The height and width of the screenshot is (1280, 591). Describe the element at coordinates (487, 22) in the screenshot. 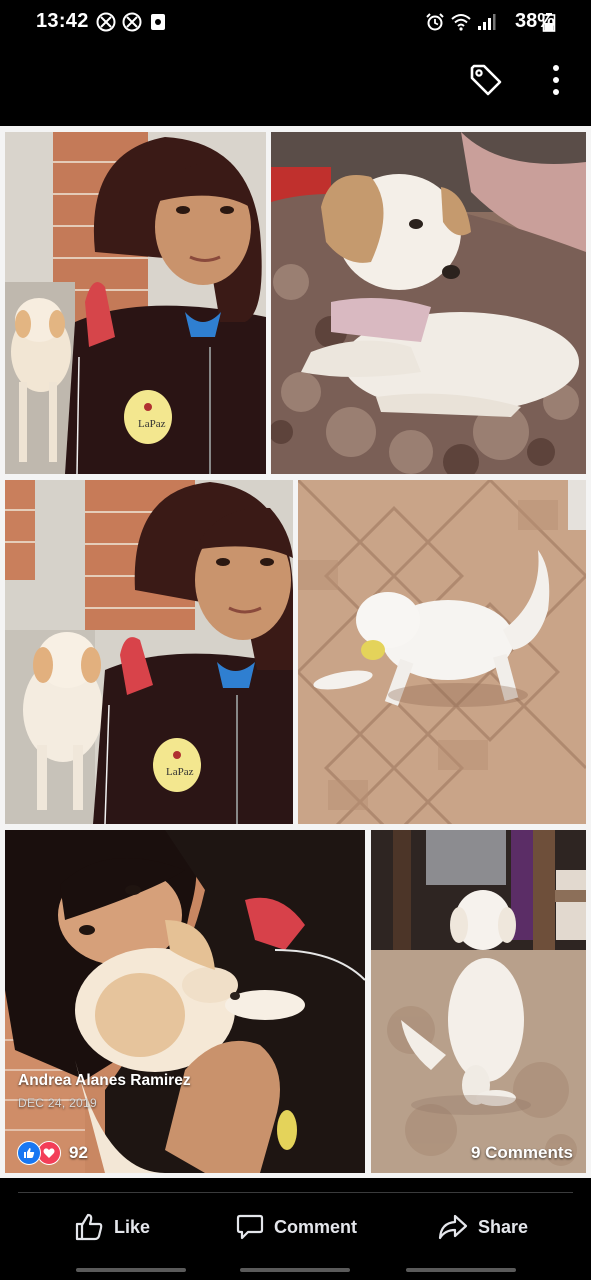

I see `signal-icon` at that location.